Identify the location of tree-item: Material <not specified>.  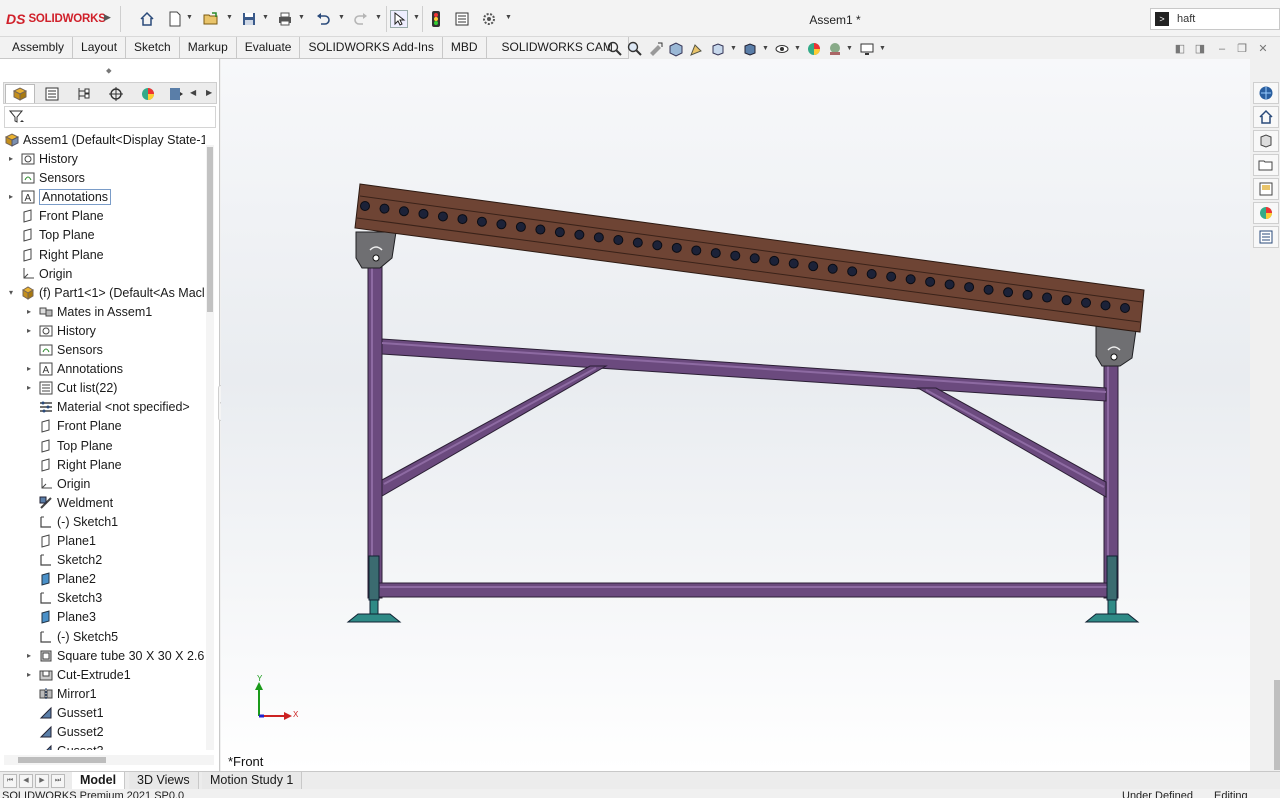
(107, 406).